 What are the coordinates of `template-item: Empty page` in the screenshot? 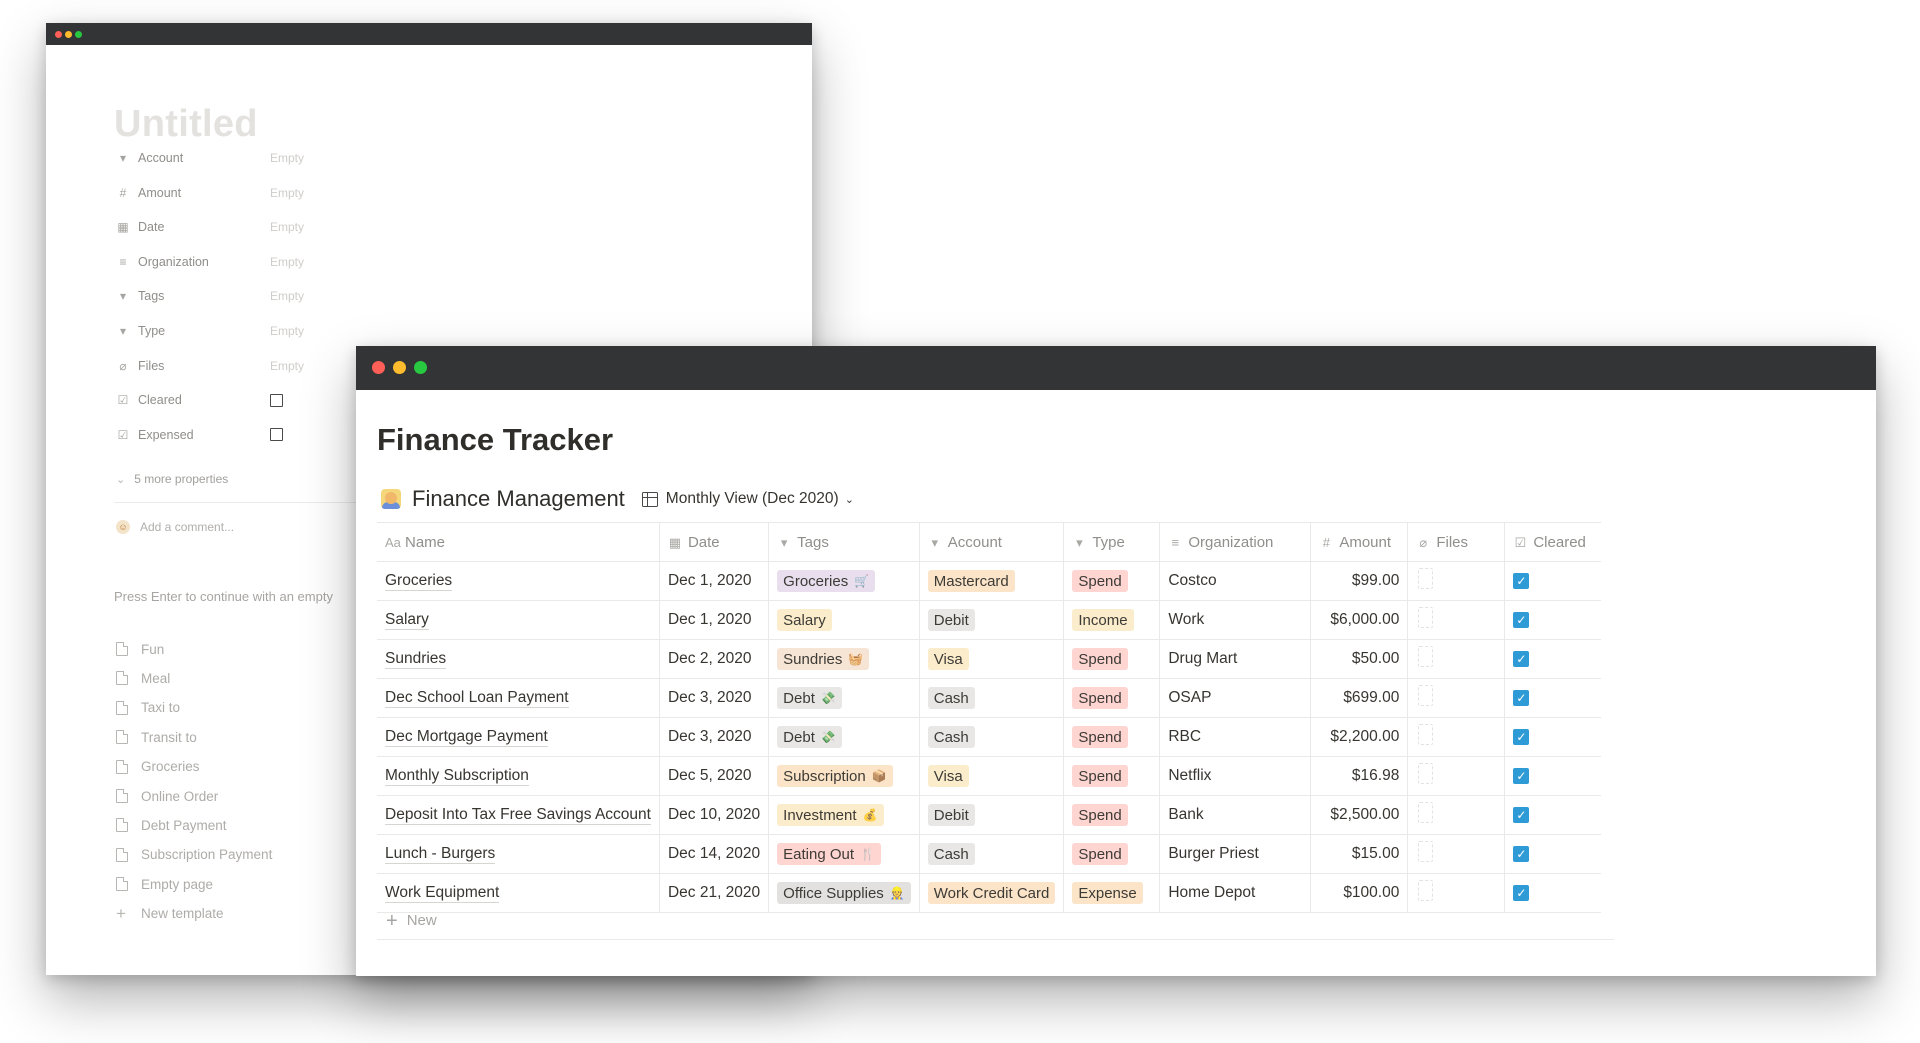 It's located at (164, 884).